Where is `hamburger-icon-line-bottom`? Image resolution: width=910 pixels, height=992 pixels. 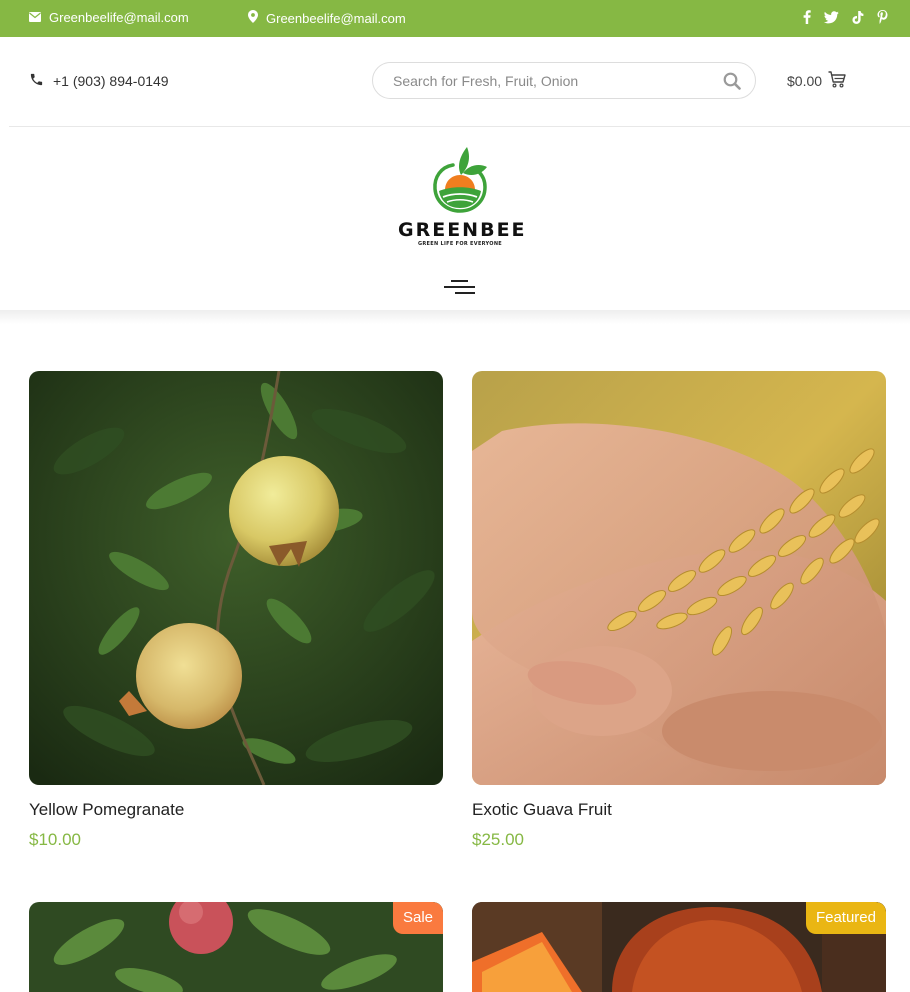 hamburger-icon-line-bottom is located at coordinates (465, 293).